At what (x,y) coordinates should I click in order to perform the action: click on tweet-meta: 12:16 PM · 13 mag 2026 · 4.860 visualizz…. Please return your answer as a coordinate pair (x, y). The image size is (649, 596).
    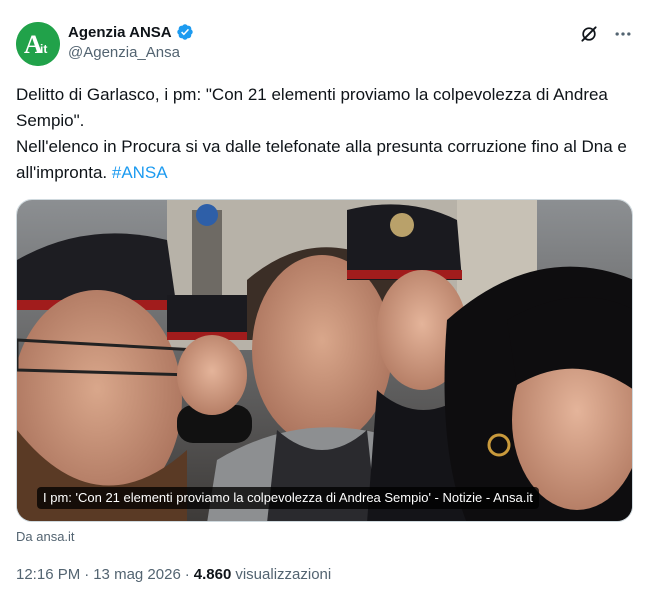
    Looking at the image, I should click on (173, 574).